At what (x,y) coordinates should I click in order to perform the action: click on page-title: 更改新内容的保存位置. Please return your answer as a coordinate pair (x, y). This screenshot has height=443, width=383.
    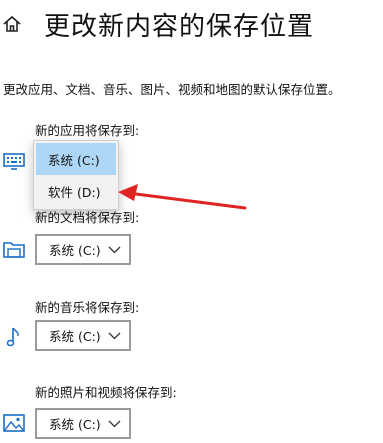
    Looking at the image, I should click on (179, 27).